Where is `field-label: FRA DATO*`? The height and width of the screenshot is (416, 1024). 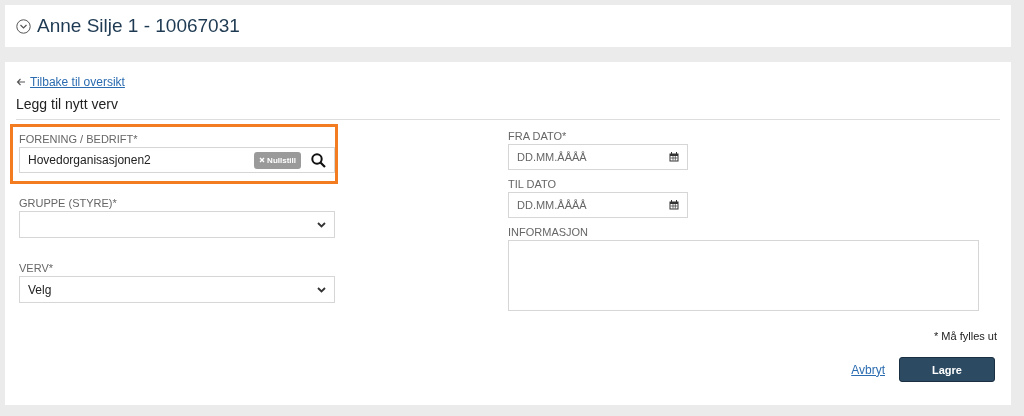 field-label: FRA DATO* is located at coordinates (538, 136).